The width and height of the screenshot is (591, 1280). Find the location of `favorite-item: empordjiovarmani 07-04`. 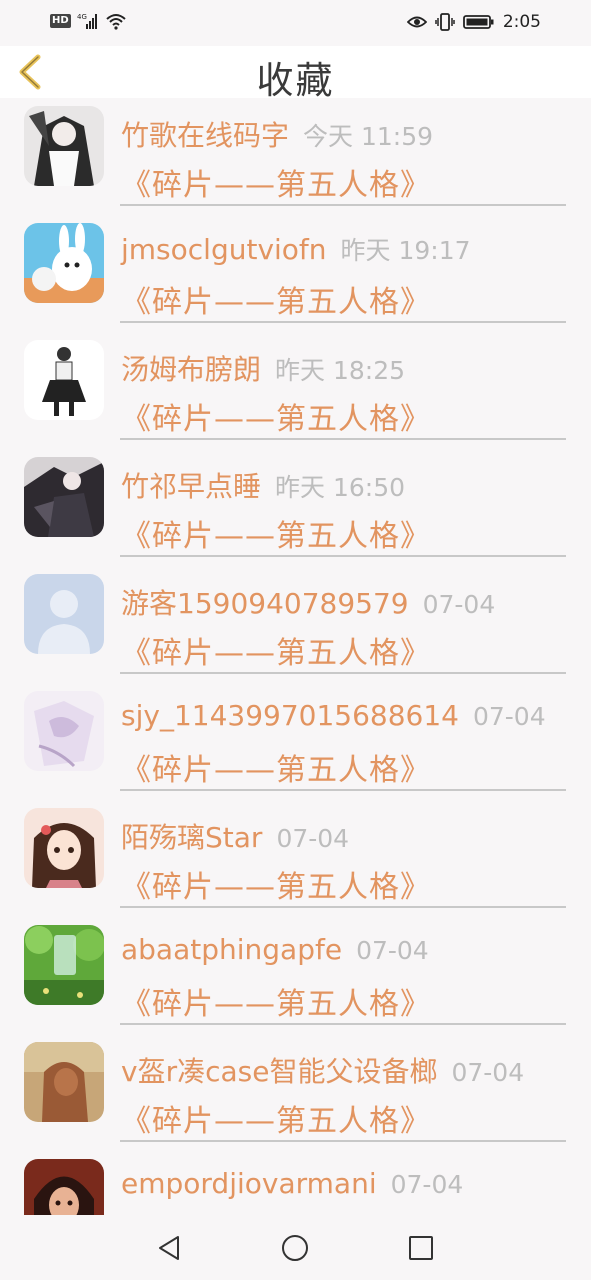

favorite-item: empordjiovarmani 07-04 is located at coordinates (295, 1183).